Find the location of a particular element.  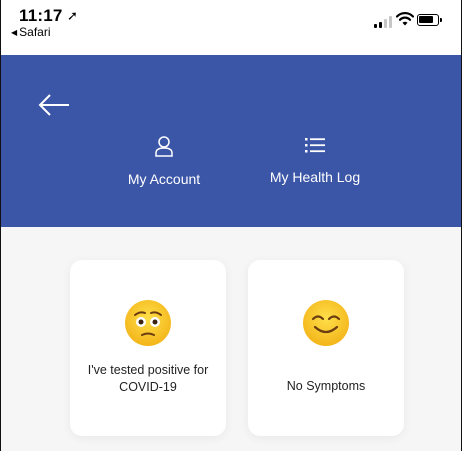

my-account-button: My Account is located at coordinates (164, 161).